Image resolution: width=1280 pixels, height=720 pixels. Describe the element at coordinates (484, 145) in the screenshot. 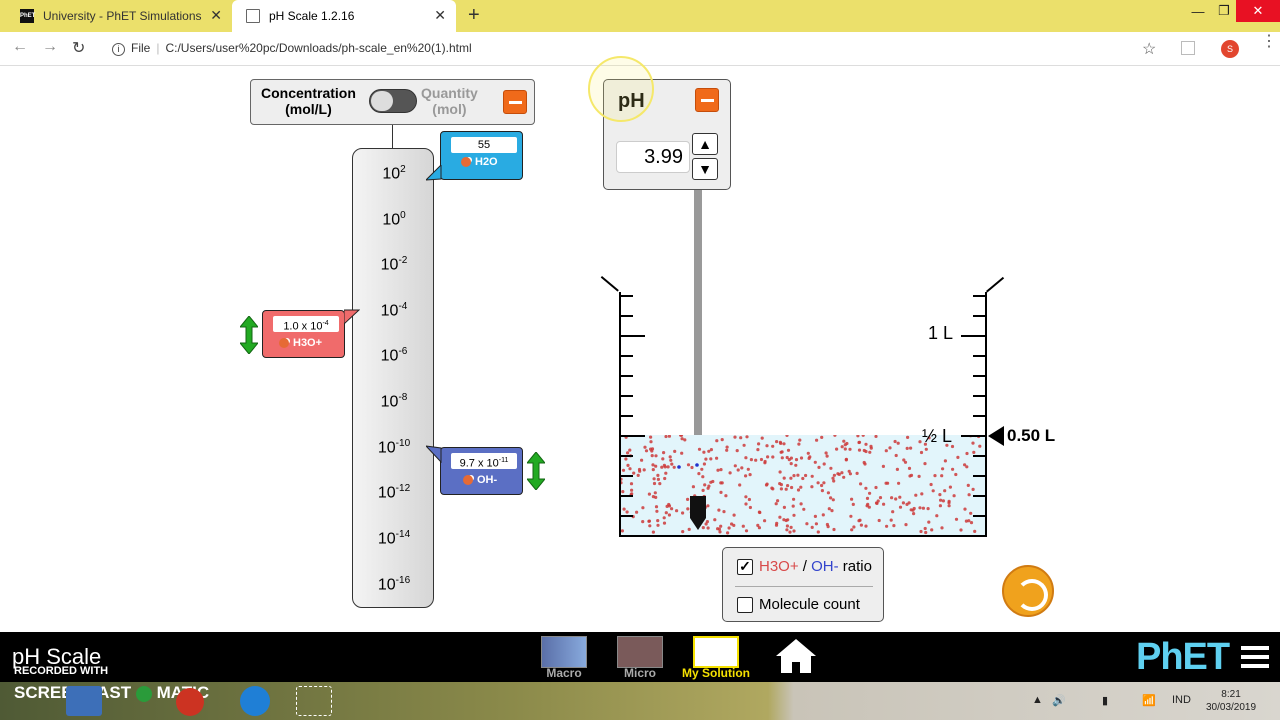

I see `h2o-value: 55` at that location.